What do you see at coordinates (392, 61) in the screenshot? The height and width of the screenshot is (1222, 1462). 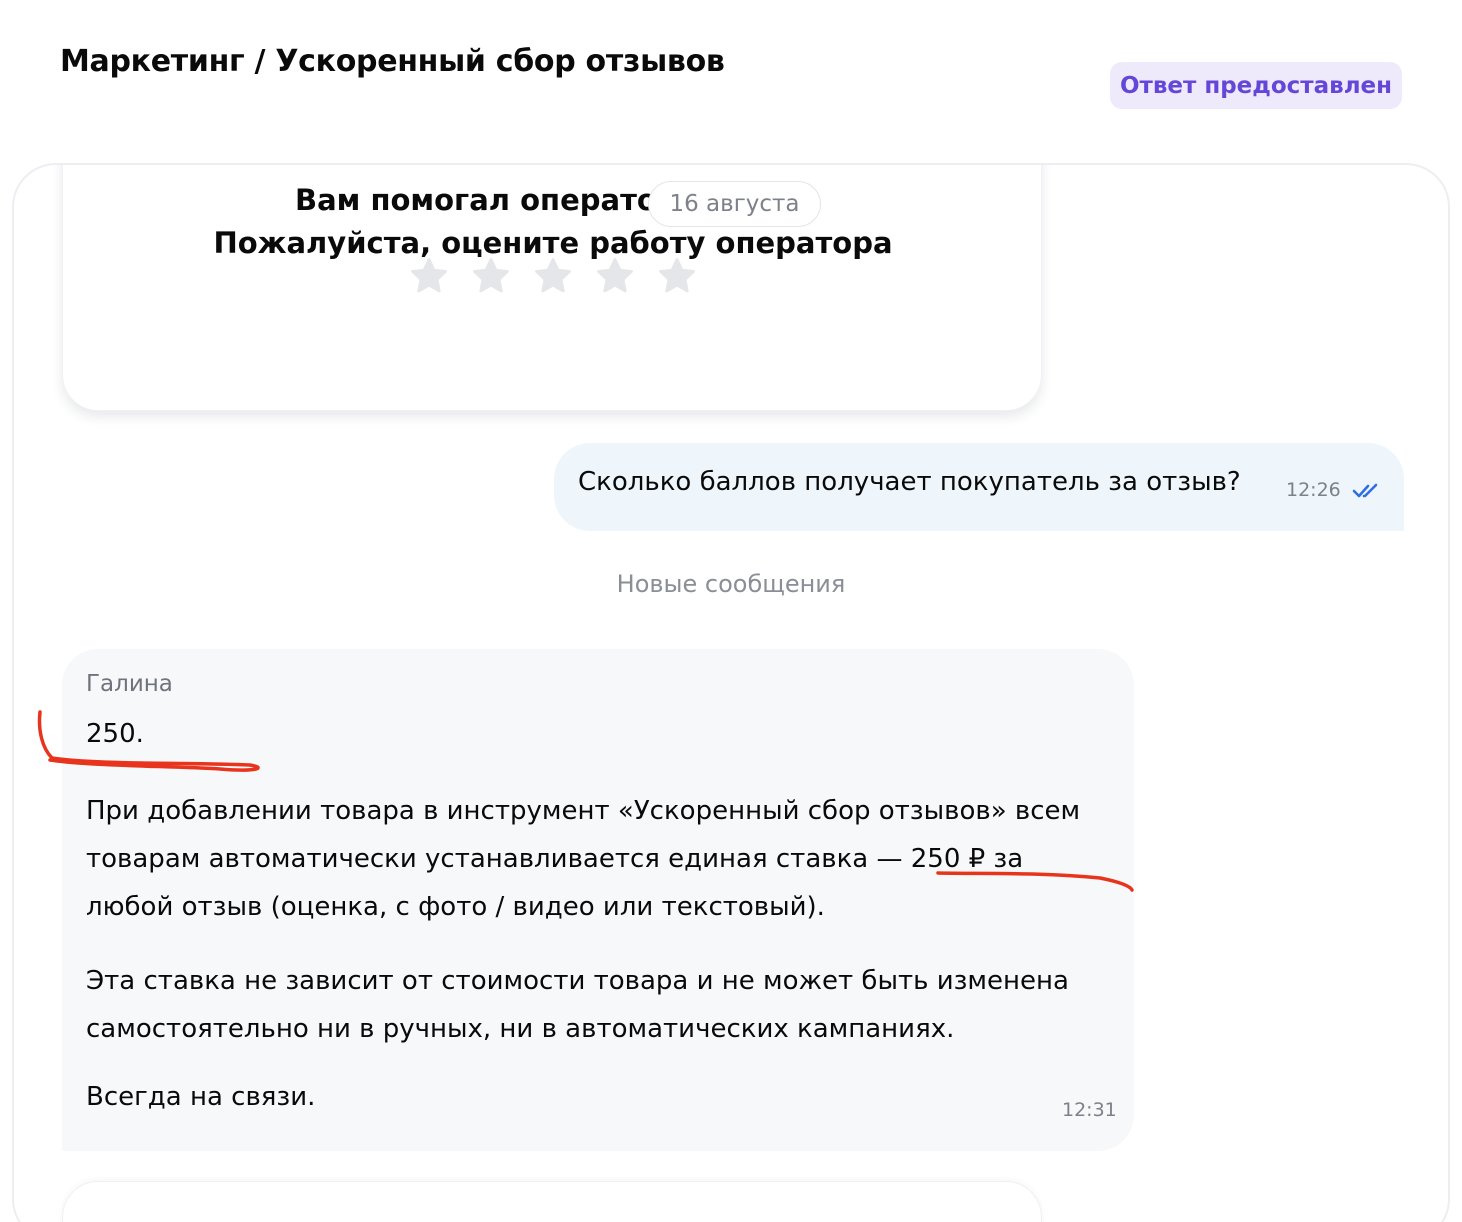 I see `breadcrumb: Маркетинг / Ускоренный сбор отзывов` at bounding box center [392, 61].